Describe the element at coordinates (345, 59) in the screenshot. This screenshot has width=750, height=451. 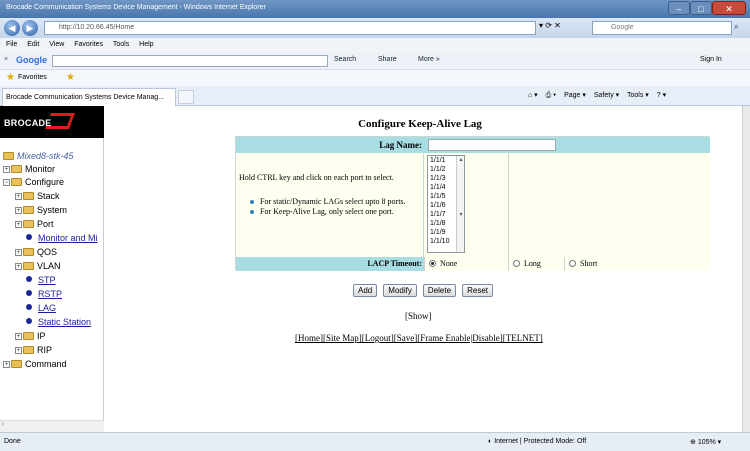
I see `google-search-button: Search` at that location.